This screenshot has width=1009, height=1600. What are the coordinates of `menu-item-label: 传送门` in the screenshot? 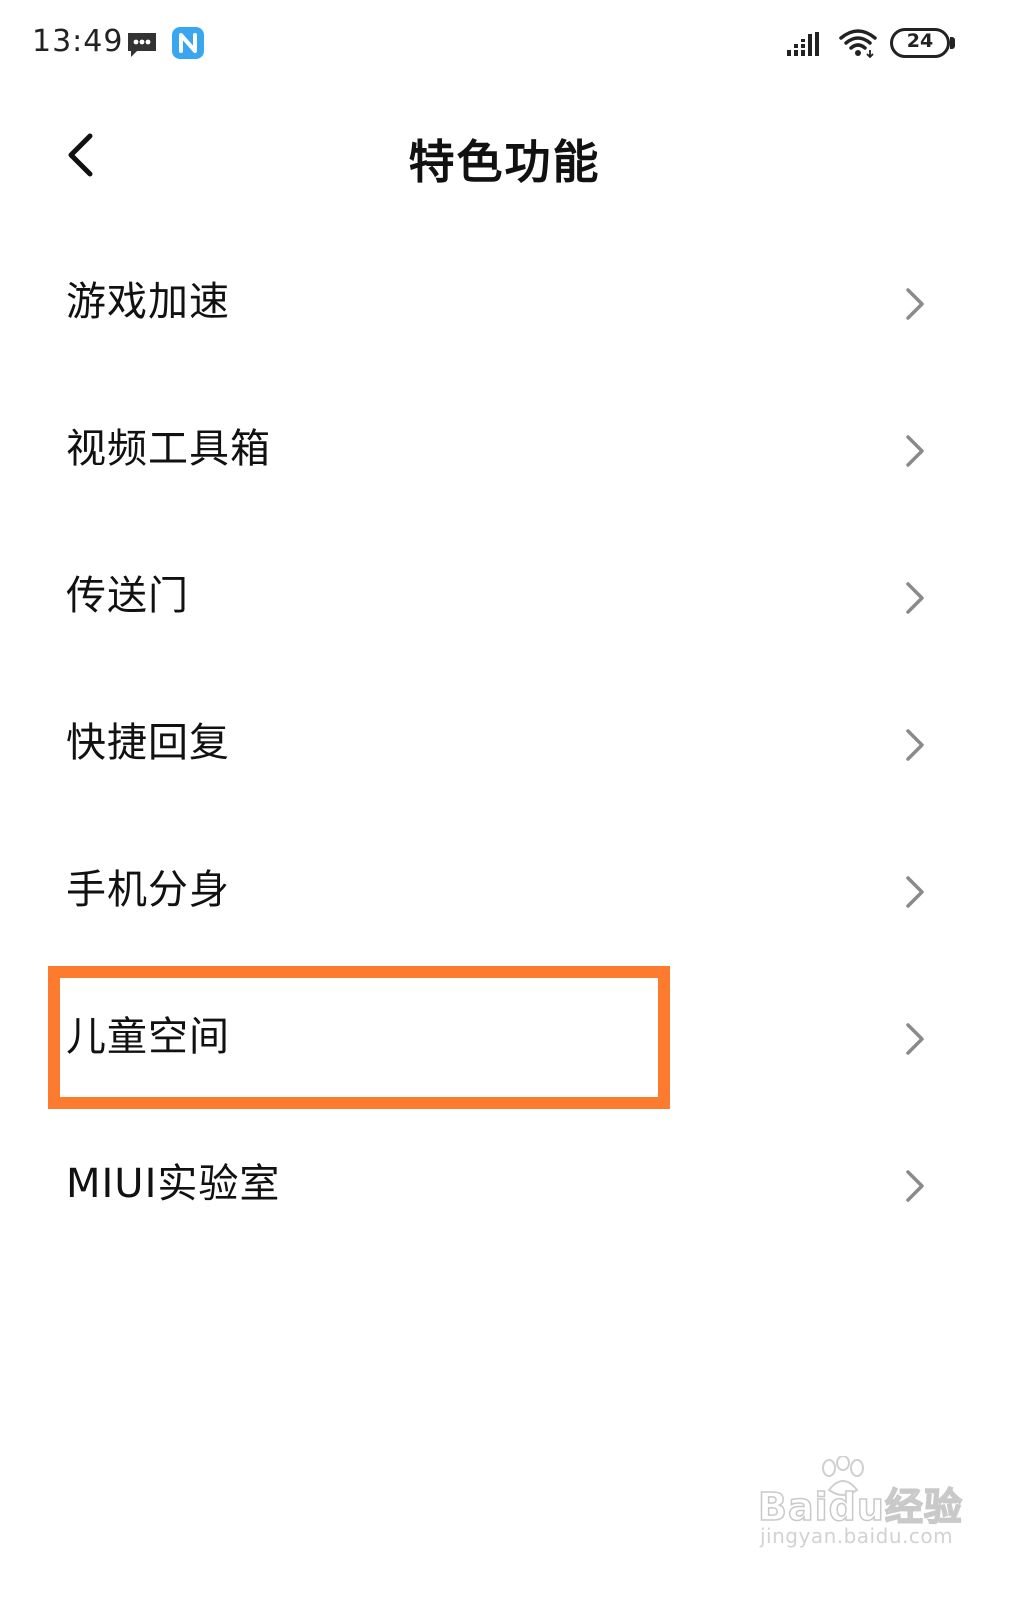 It's located at (127, 596).